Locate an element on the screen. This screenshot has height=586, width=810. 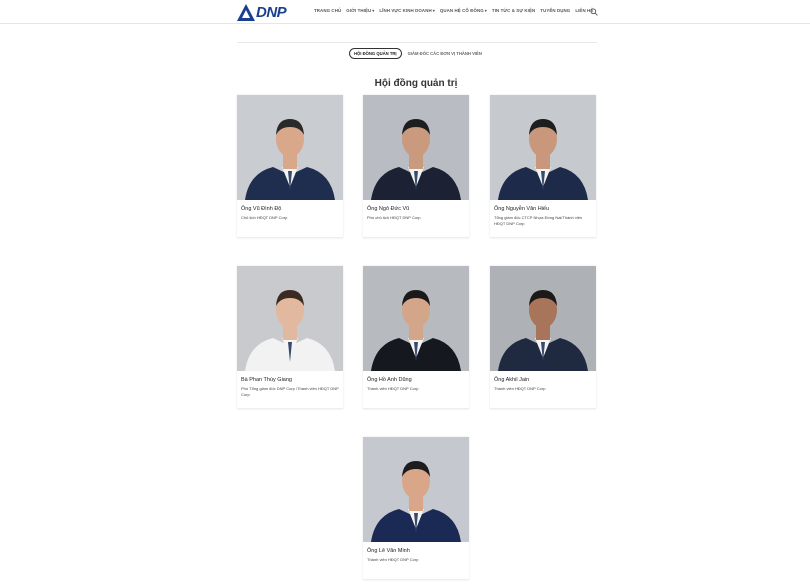
section-title: Hội đồng quản trị is located at coordinates (416, 83).